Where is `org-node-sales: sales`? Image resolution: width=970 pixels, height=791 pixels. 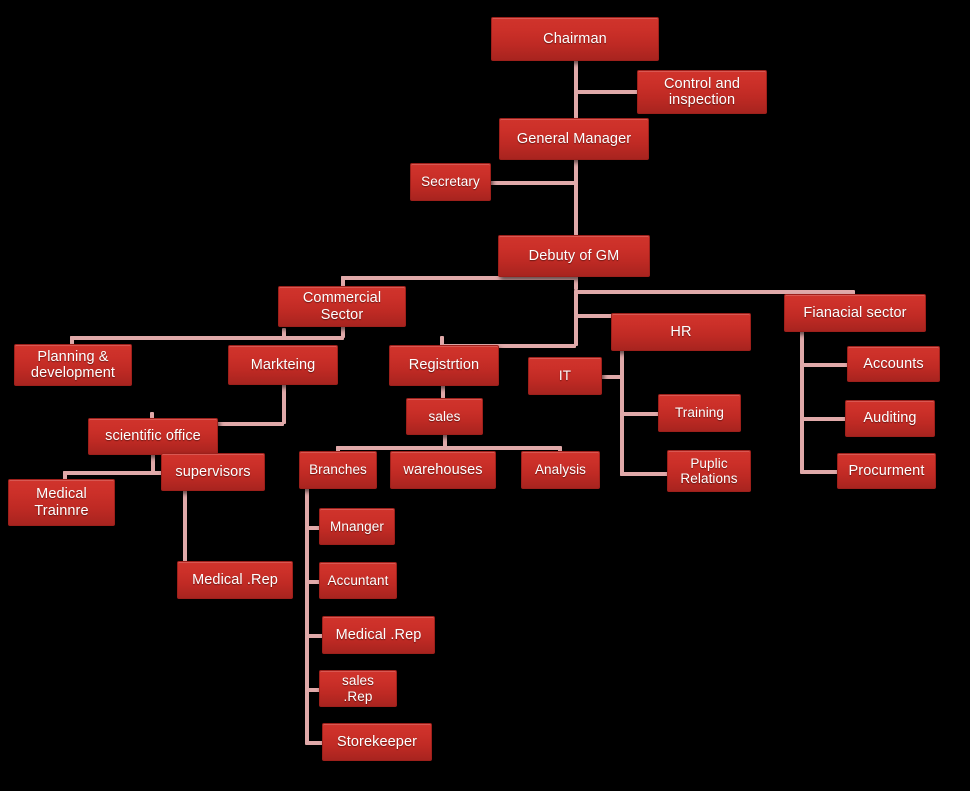 org-node-sales: sales is located at coordinates (444, 416).